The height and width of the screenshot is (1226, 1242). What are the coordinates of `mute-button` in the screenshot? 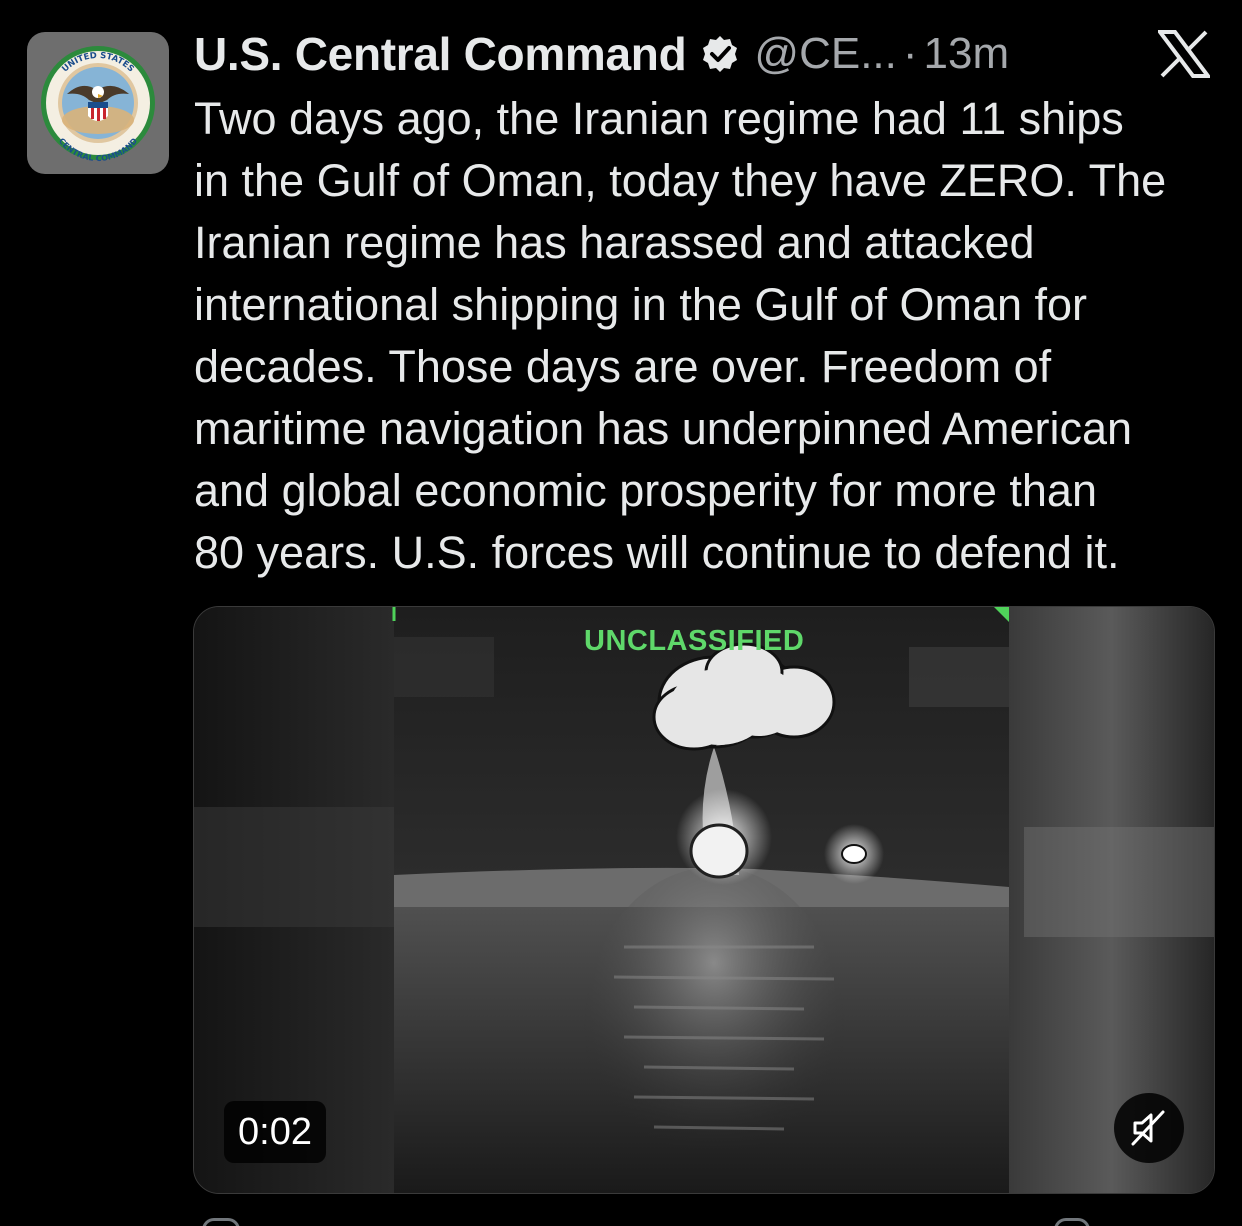 It's located at (1149, 1128).